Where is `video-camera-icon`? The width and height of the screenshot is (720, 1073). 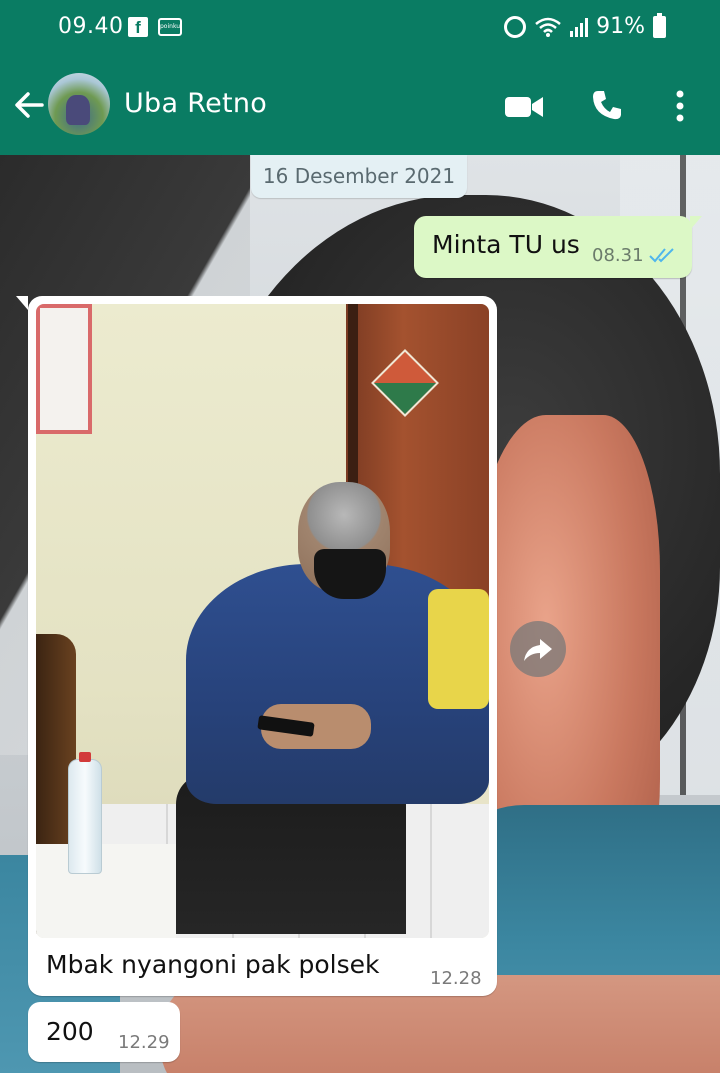 video-camera-icon is located at coordinates (524, 107).